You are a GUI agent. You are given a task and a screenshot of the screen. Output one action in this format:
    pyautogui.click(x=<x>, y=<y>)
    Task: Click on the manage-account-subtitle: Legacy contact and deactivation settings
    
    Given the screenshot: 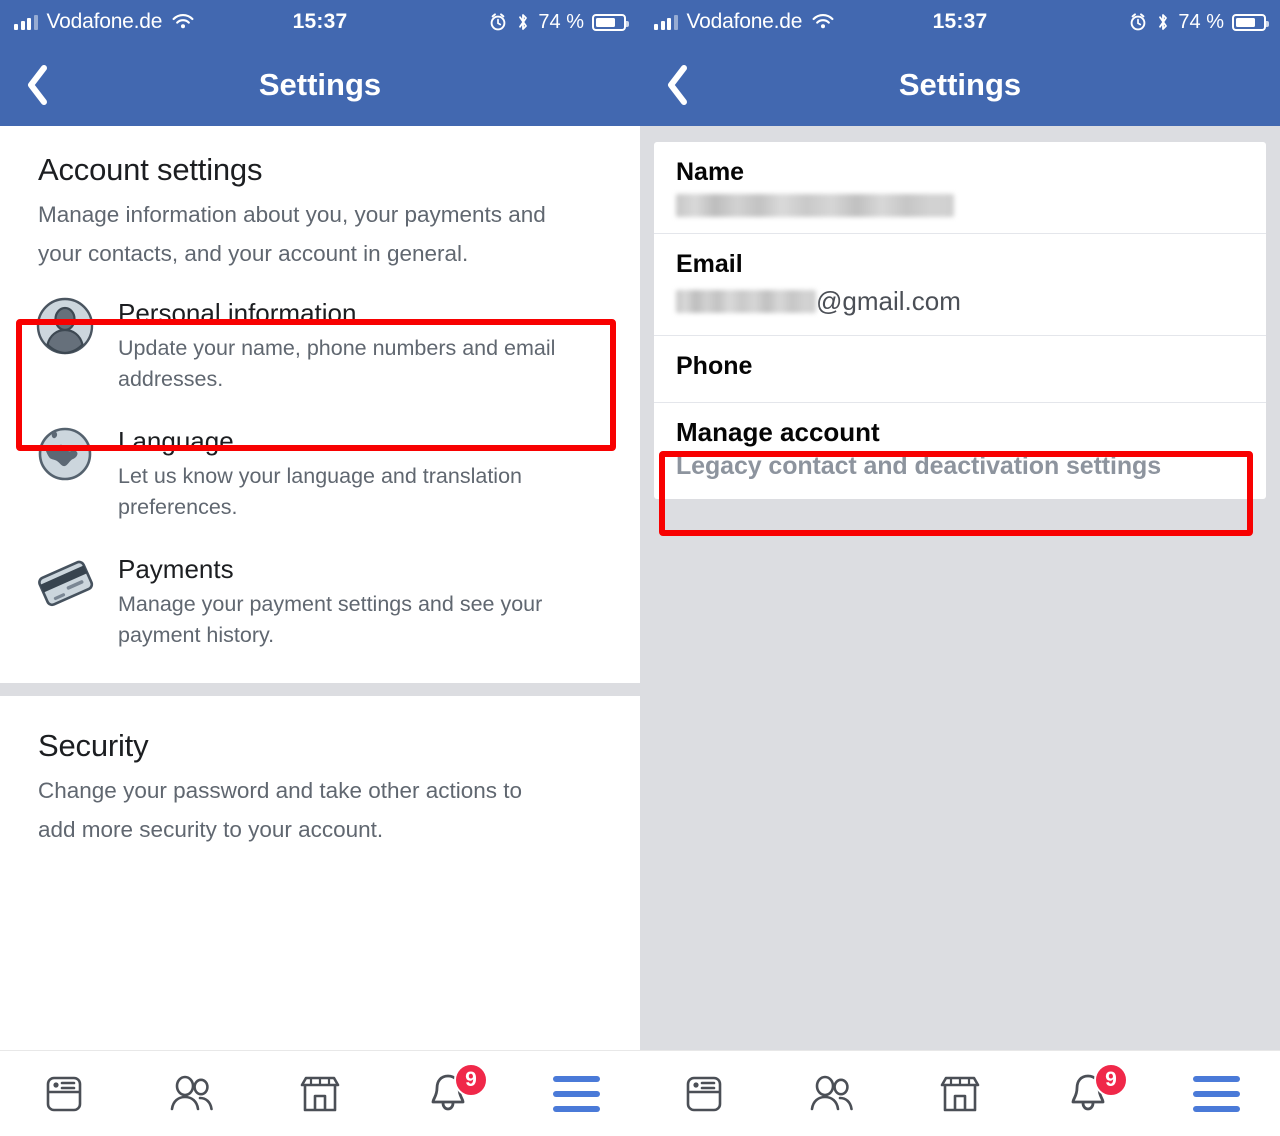 What is the action you would take?
    pyautogui.click(x=919, y=466)
    